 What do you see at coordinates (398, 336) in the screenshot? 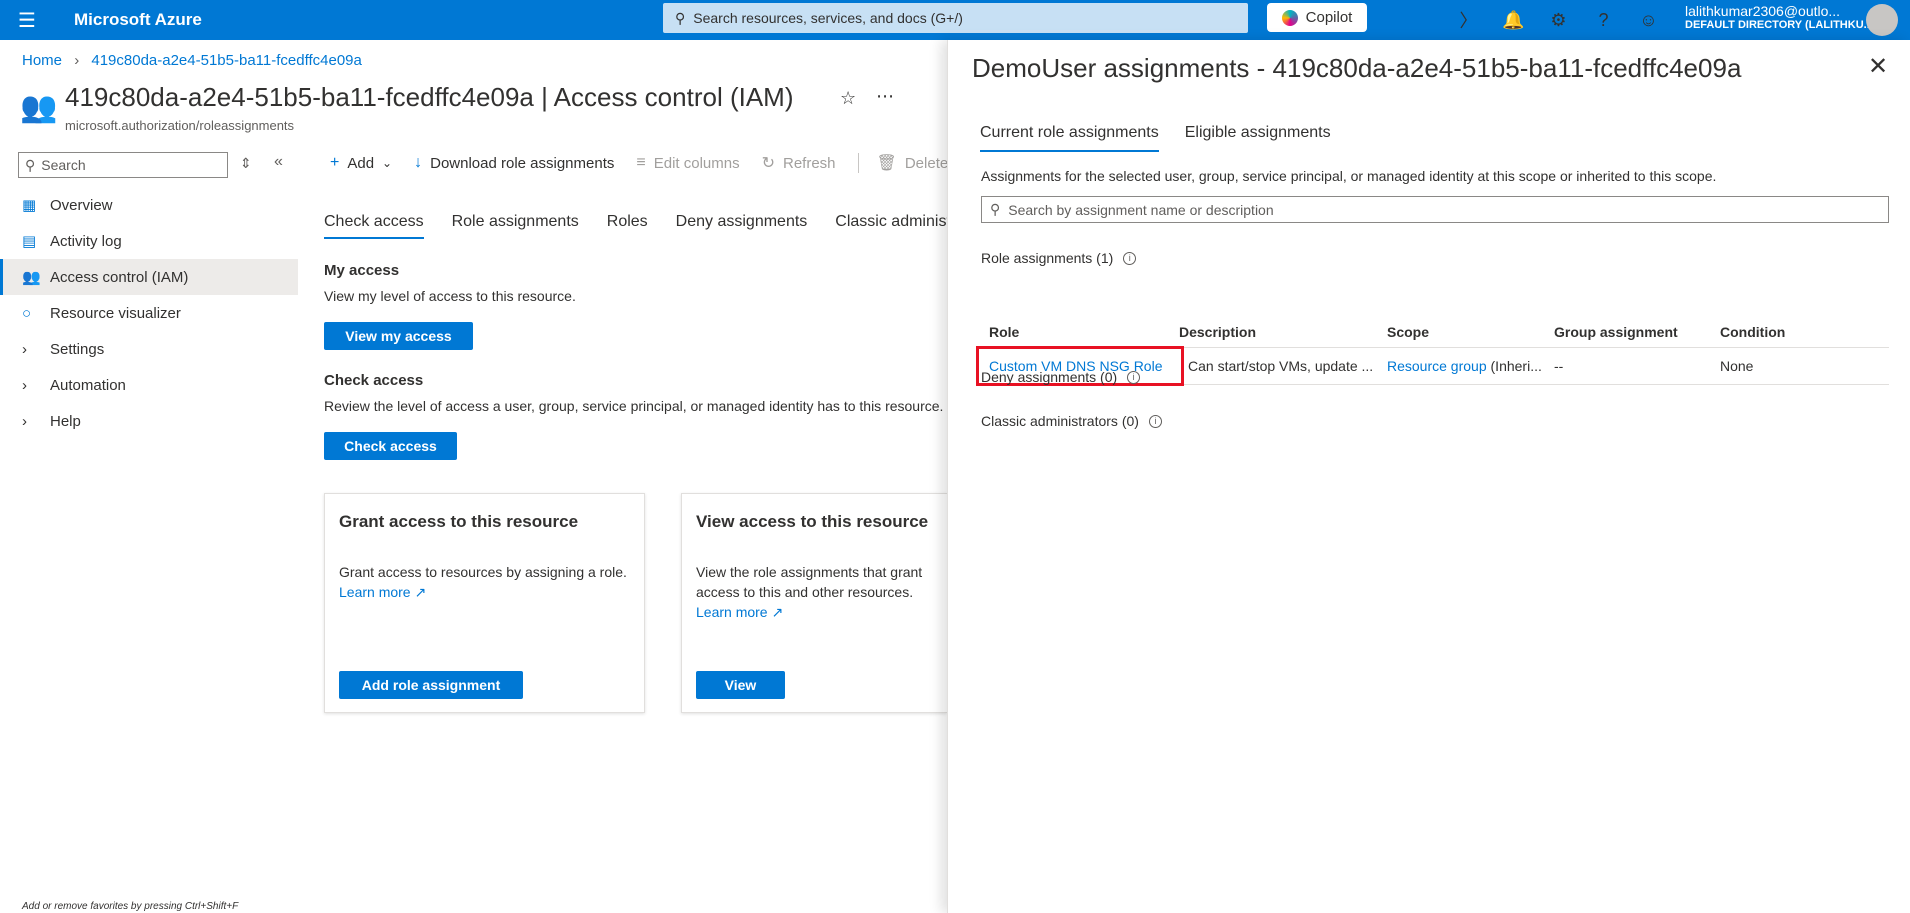
I see `view-my-access-button: View my access` at bounding box center [398, 336].